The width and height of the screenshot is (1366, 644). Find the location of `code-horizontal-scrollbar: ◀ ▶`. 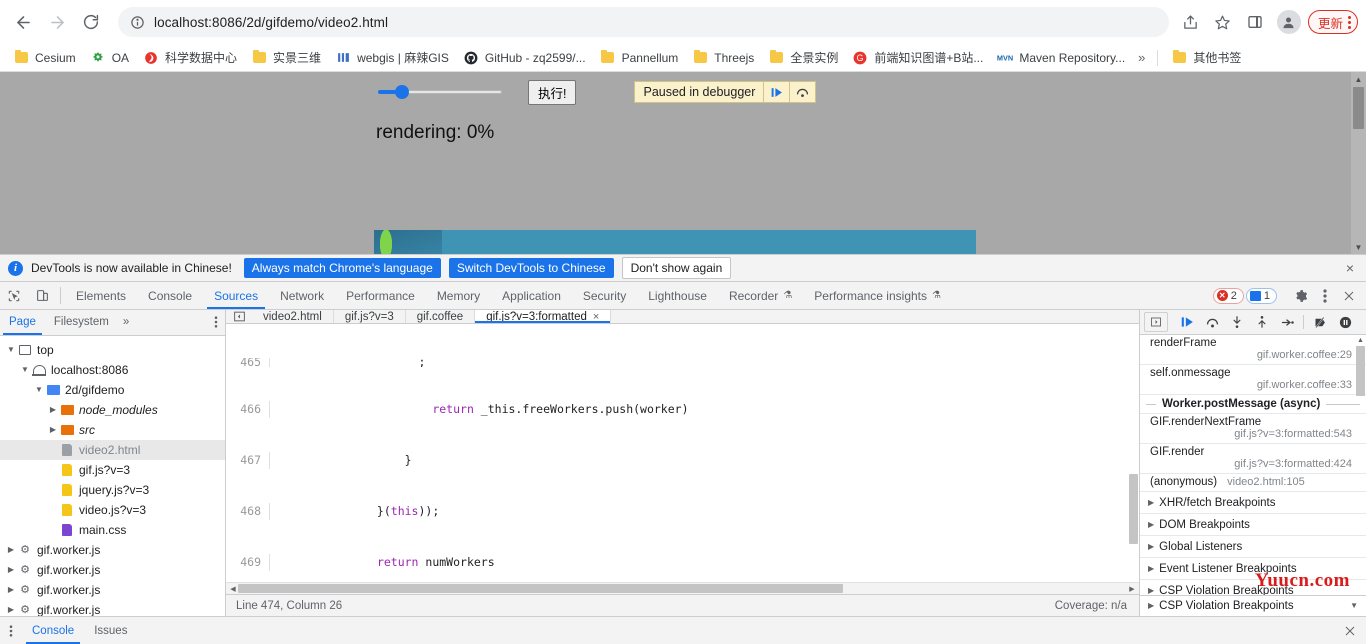

code-horizontal-scrollbar: ◀ ▶ is located at coordinates (682, 588).